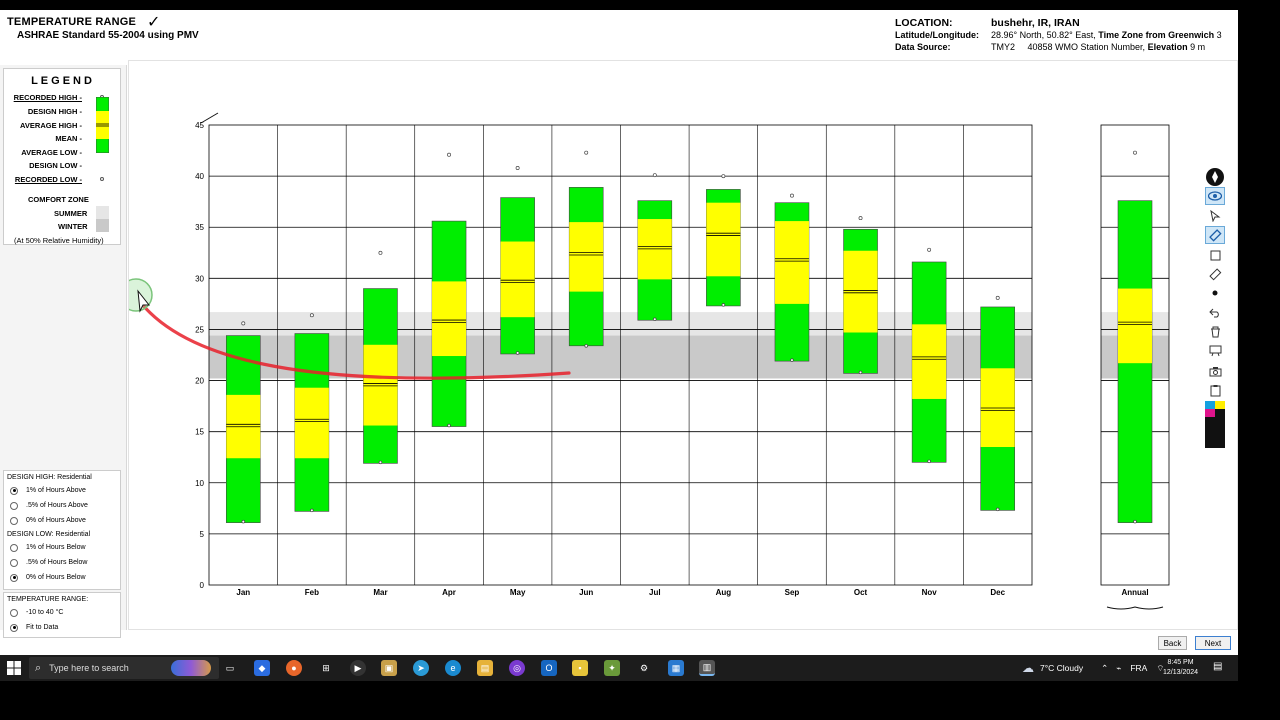 The height and width of the screenshot is (720, 1280). What do you see at coordinates (262, 668) in the screenshot?
I see `copilot-icon: ◆` at bounding box center [262, 668].